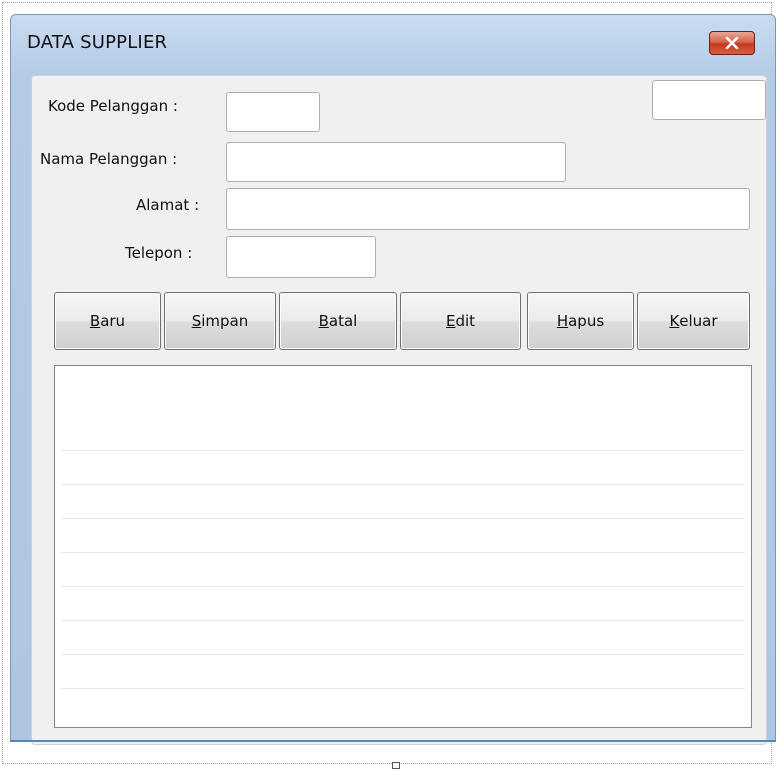 The width and height of the screenshot is (776, 769). I want to click on hapus-label: apus, so click(586, 321).